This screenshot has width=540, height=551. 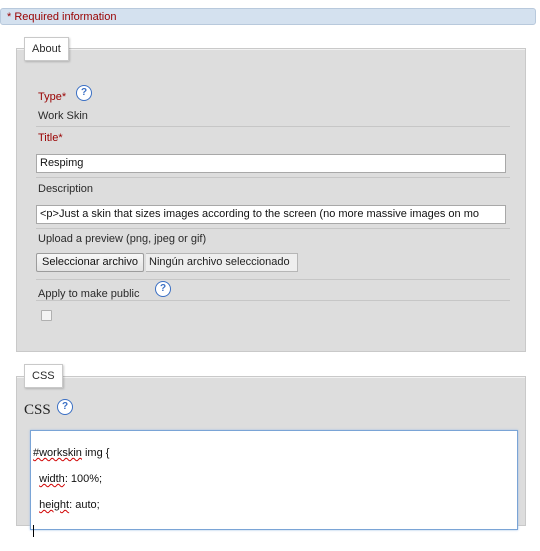 What do you see at coordinates (95, 453) in the screenshot?
I see `code-rest: img {` at bounding box center [95, 453].